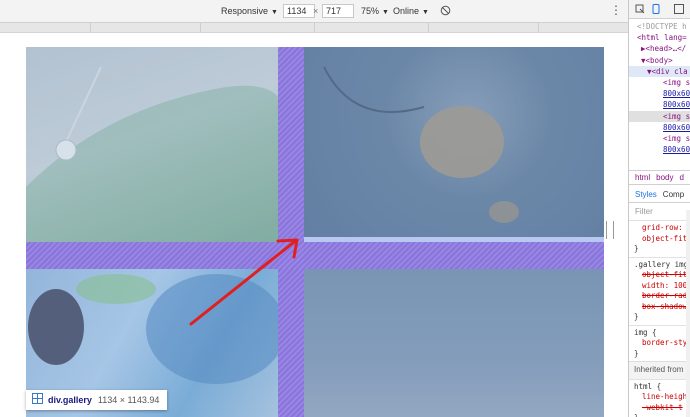 This screenshot has height=417, width=690. Describe the element at coordinates (454, 239) in the screenshot. I see `grid-gap-highlight` at that location.